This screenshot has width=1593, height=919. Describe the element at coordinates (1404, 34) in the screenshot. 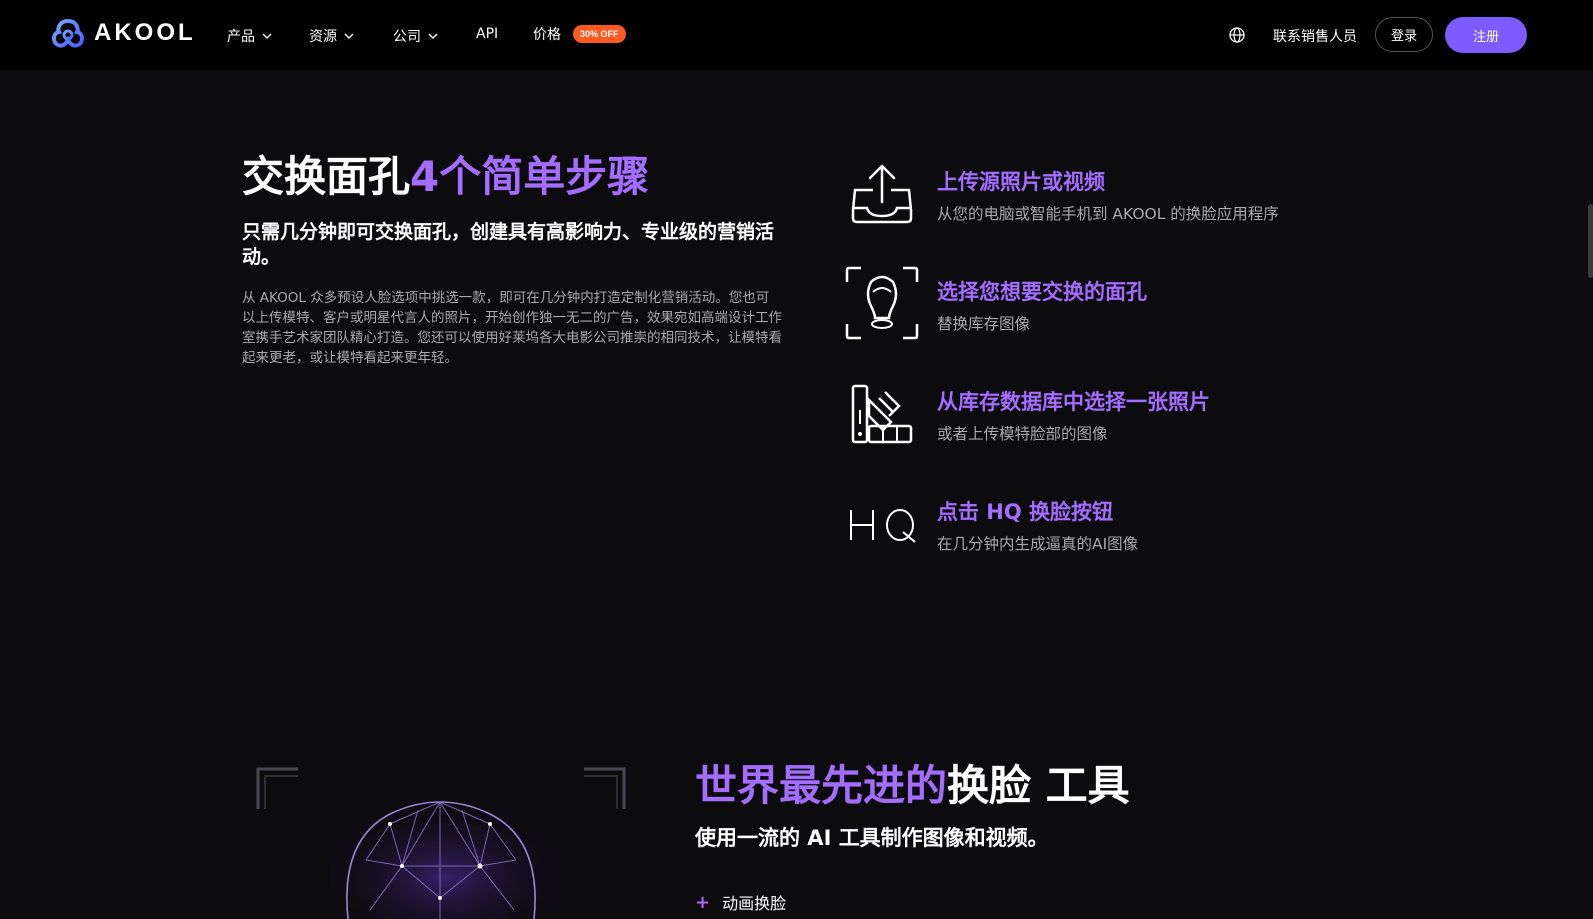

I see `login-button: 登录` at that location.